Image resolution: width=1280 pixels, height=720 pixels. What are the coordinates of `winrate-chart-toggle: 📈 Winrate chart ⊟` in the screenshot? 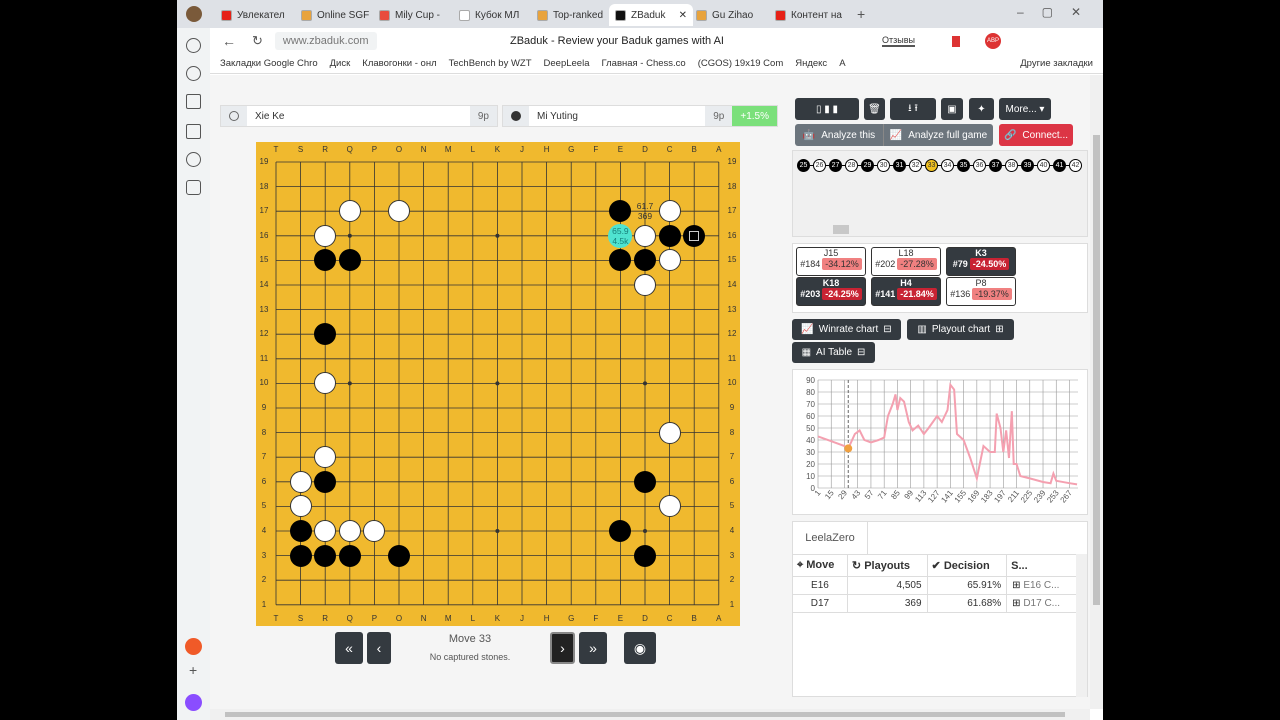 It's located at (846, 329).